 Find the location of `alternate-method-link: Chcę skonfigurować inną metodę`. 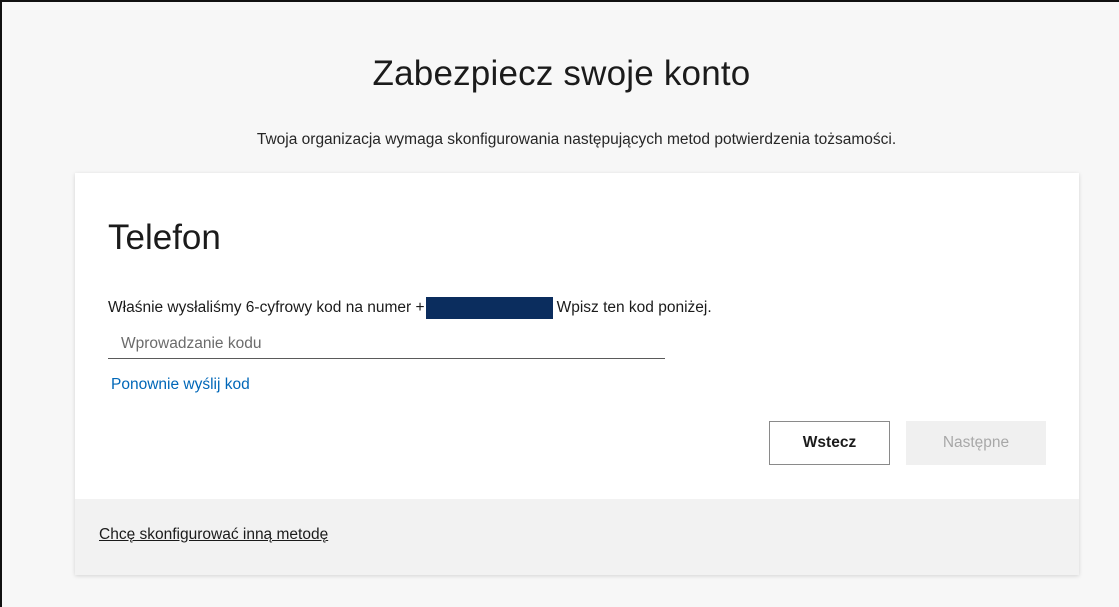

alternate-method-link: Chcę skonfigurować inną metodę is located at coordinates (213, 535).